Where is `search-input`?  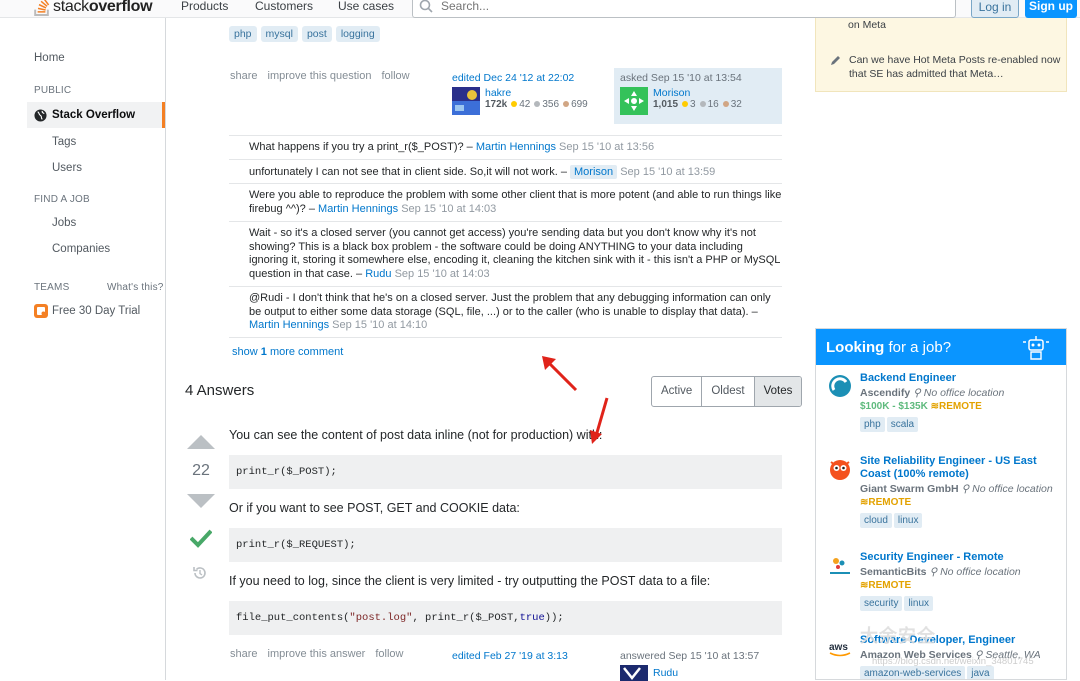
search-input is located at coordinates (518, 6).